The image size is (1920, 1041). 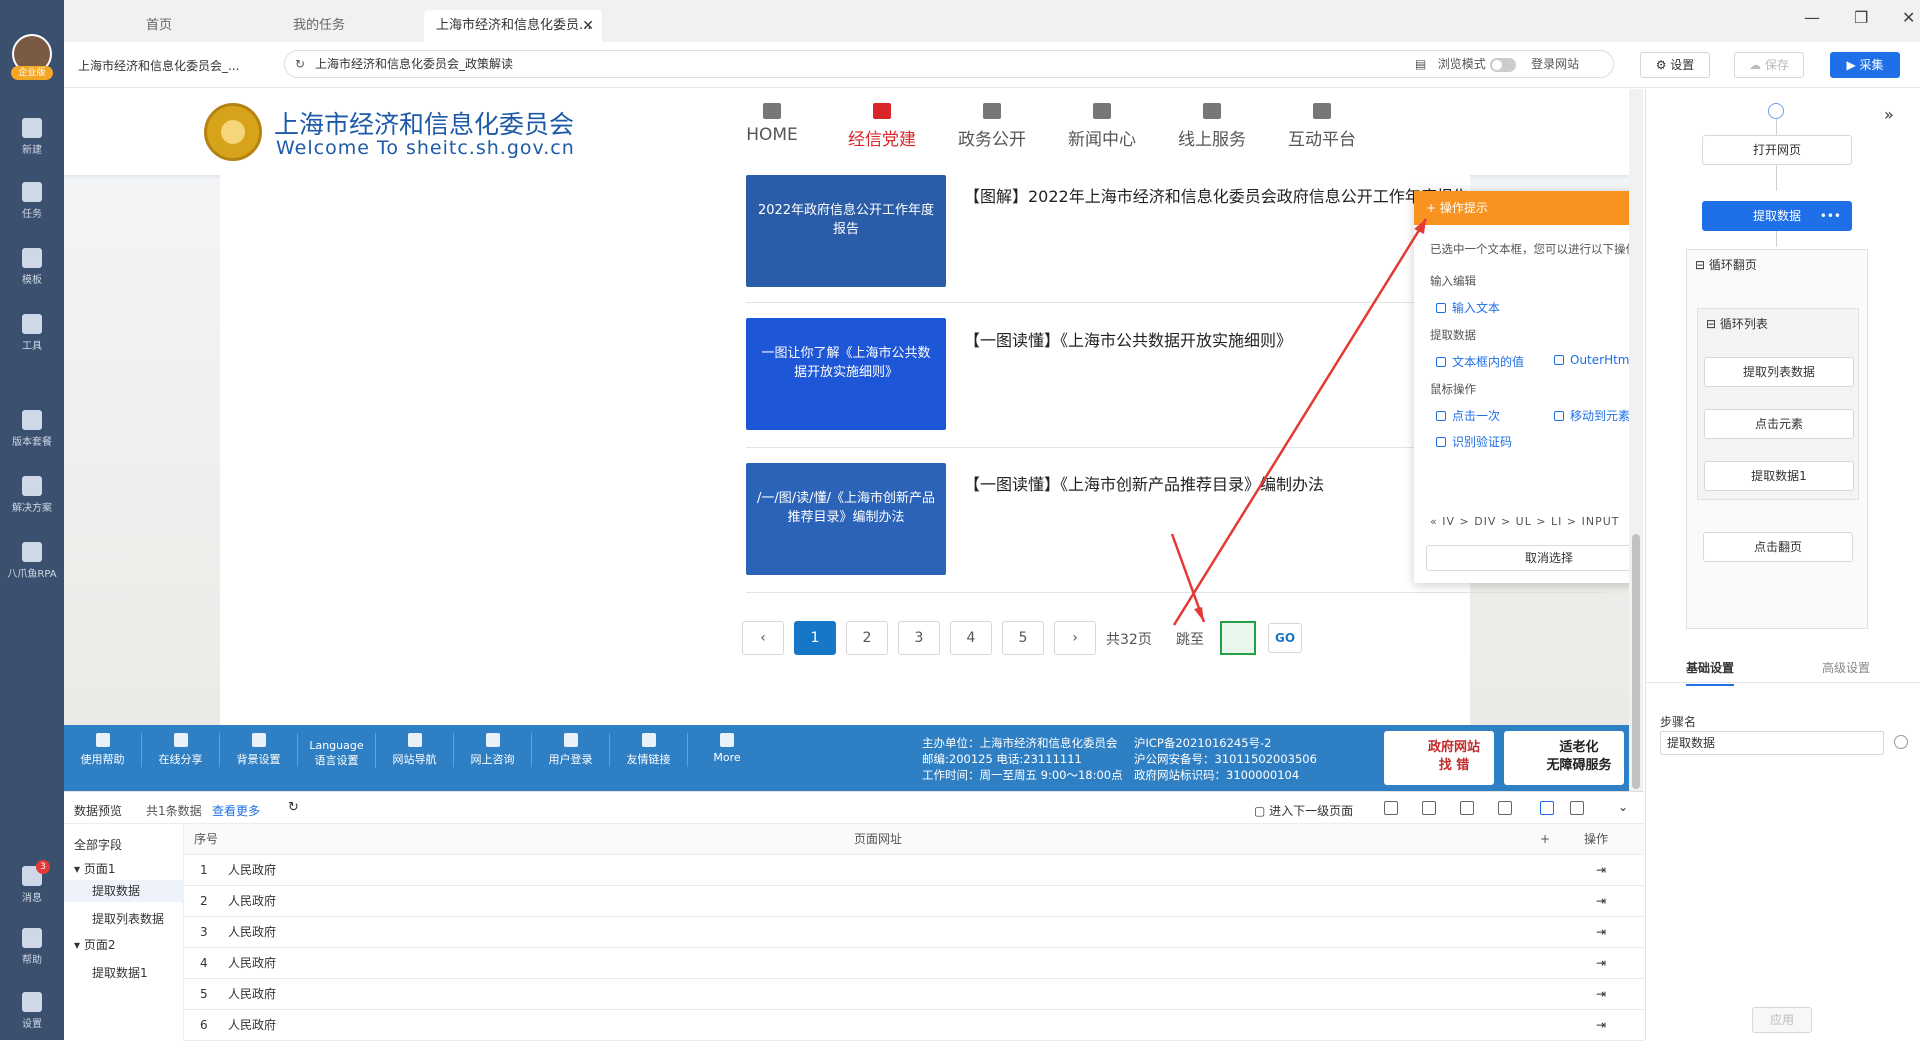 I want to click on accessibility-badge: 适老化 无障碍服务, so click(x=1564, y=758).